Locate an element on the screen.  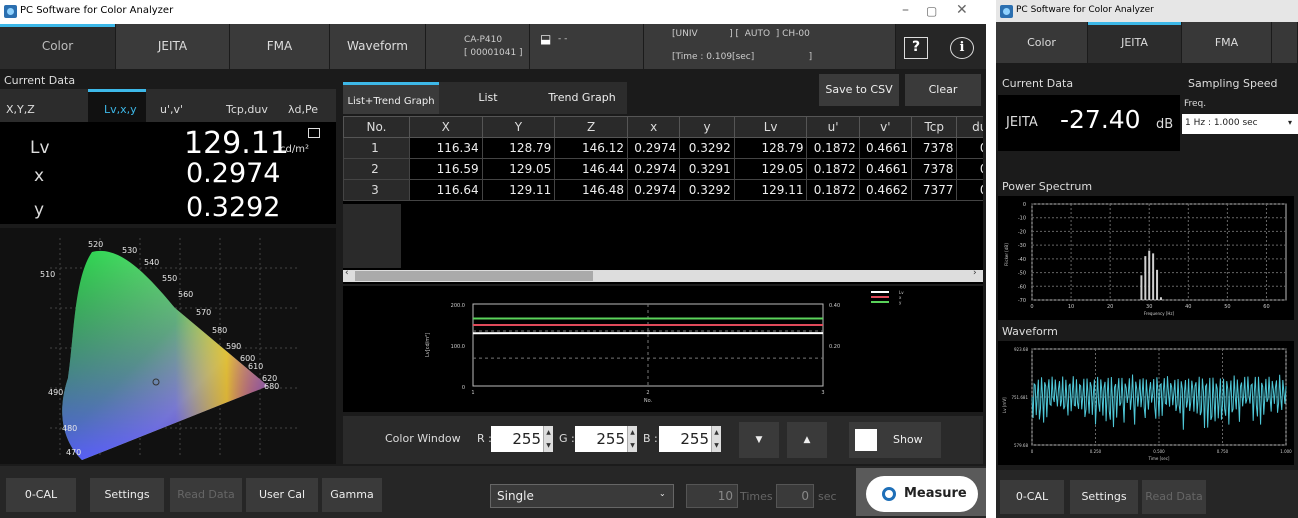
tab-tcp: Tcp,duv is located at coordinates (247, 109).